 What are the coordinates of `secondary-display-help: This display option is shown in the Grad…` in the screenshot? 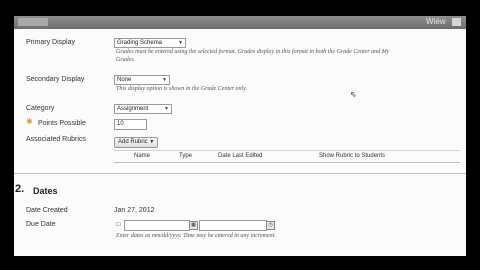 It's located at (182, 89).